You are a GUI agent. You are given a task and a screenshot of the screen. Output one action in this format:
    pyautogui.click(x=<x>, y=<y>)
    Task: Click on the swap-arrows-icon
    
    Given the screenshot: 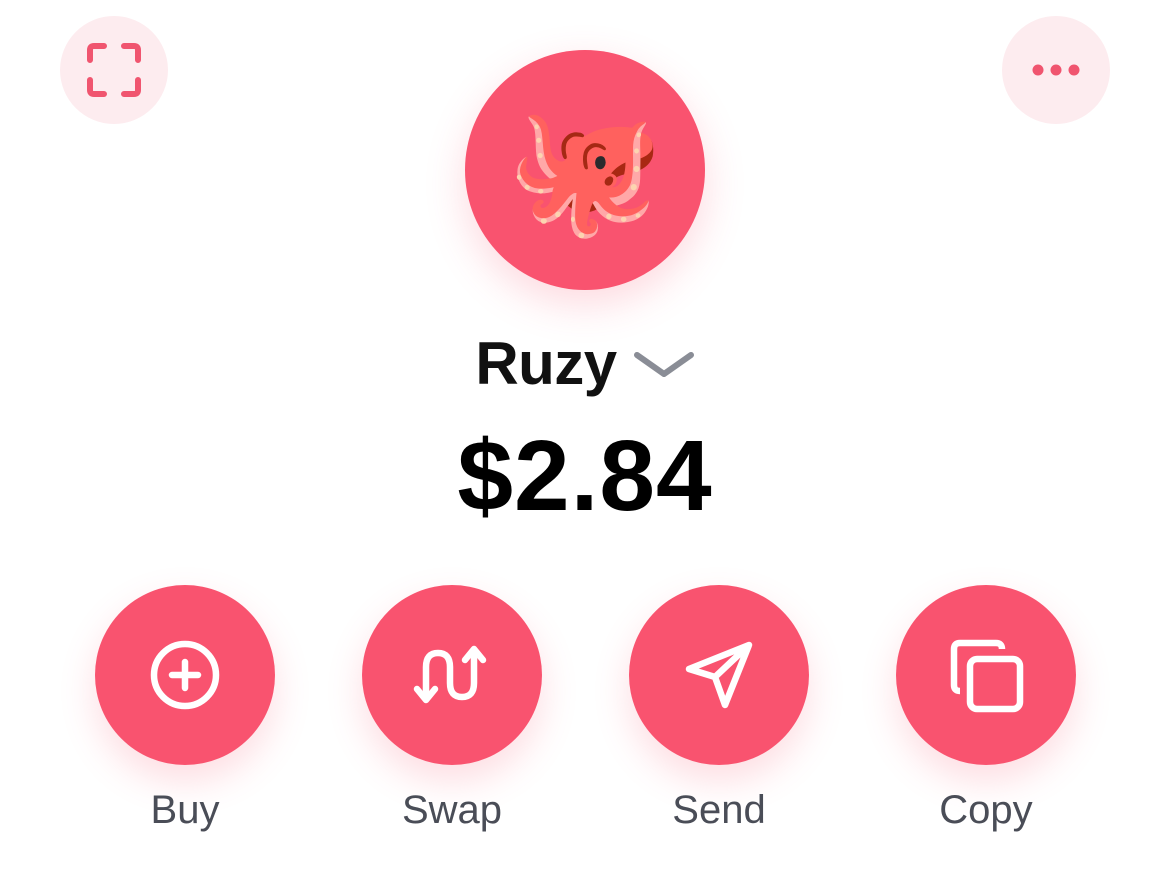 What is the action you would take?
    pyautogui.click(x=450, y=674)
    